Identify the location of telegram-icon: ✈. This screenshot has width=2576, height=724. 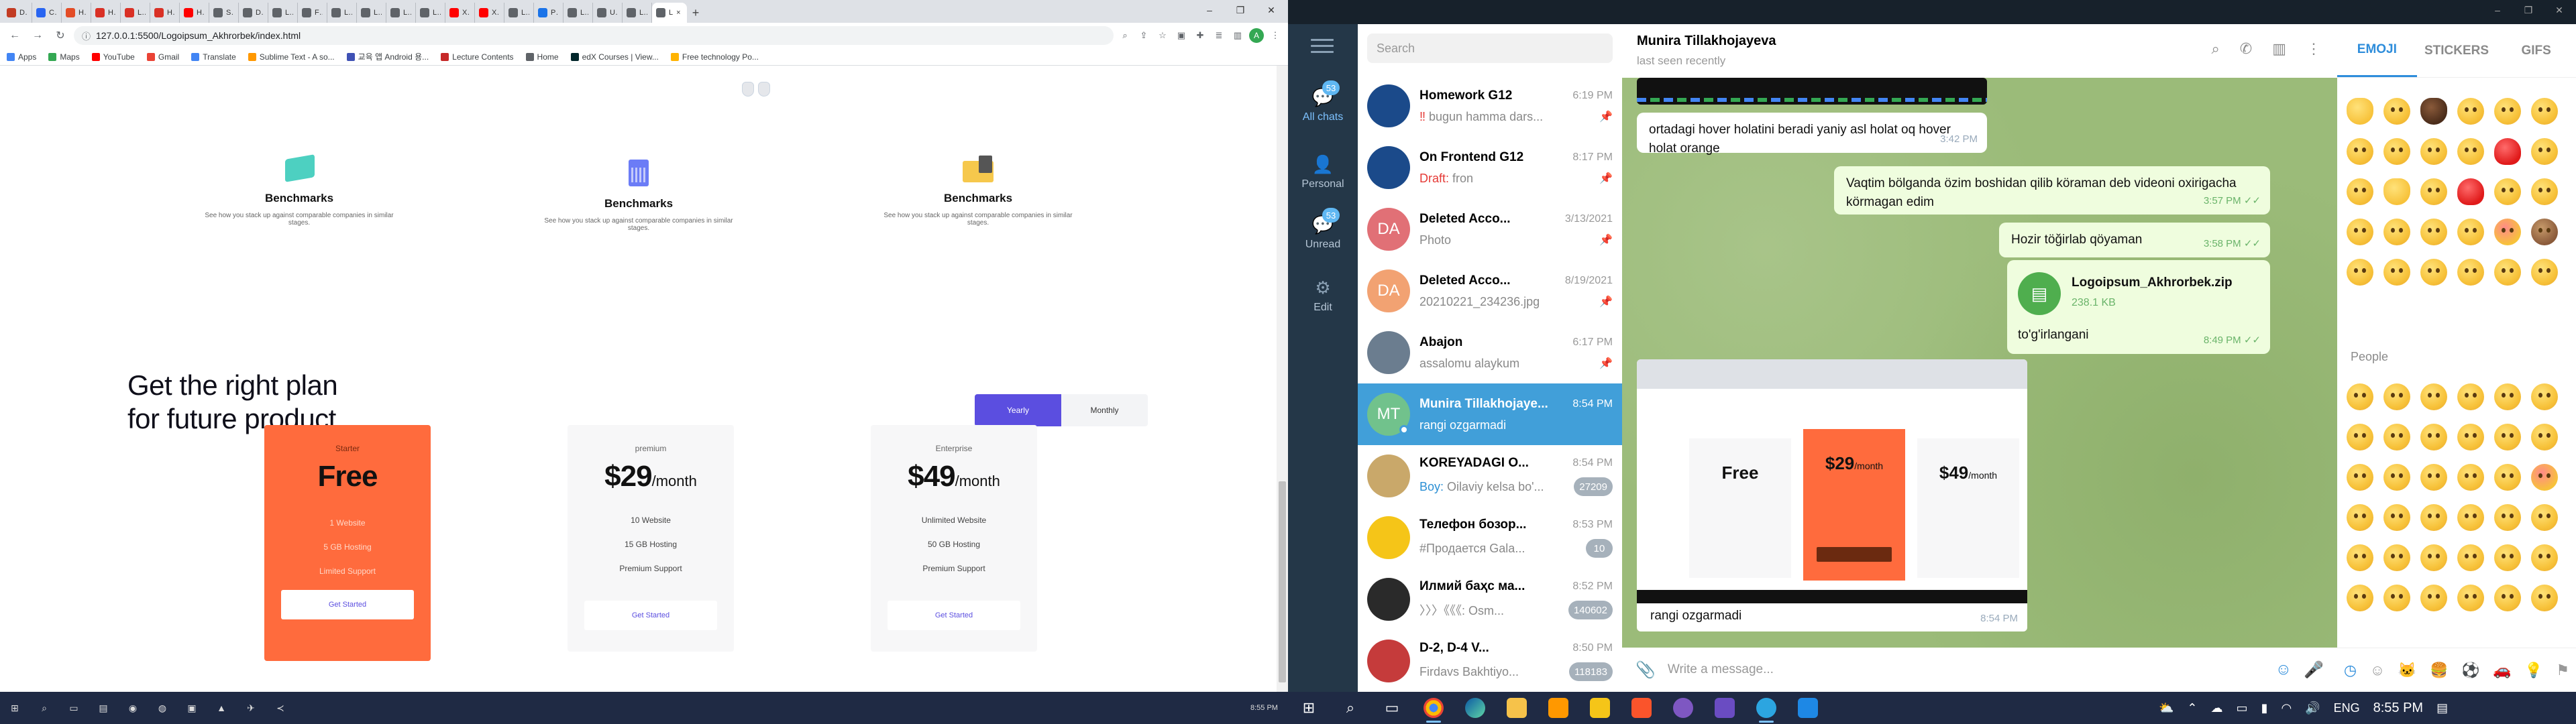
(251, 708).